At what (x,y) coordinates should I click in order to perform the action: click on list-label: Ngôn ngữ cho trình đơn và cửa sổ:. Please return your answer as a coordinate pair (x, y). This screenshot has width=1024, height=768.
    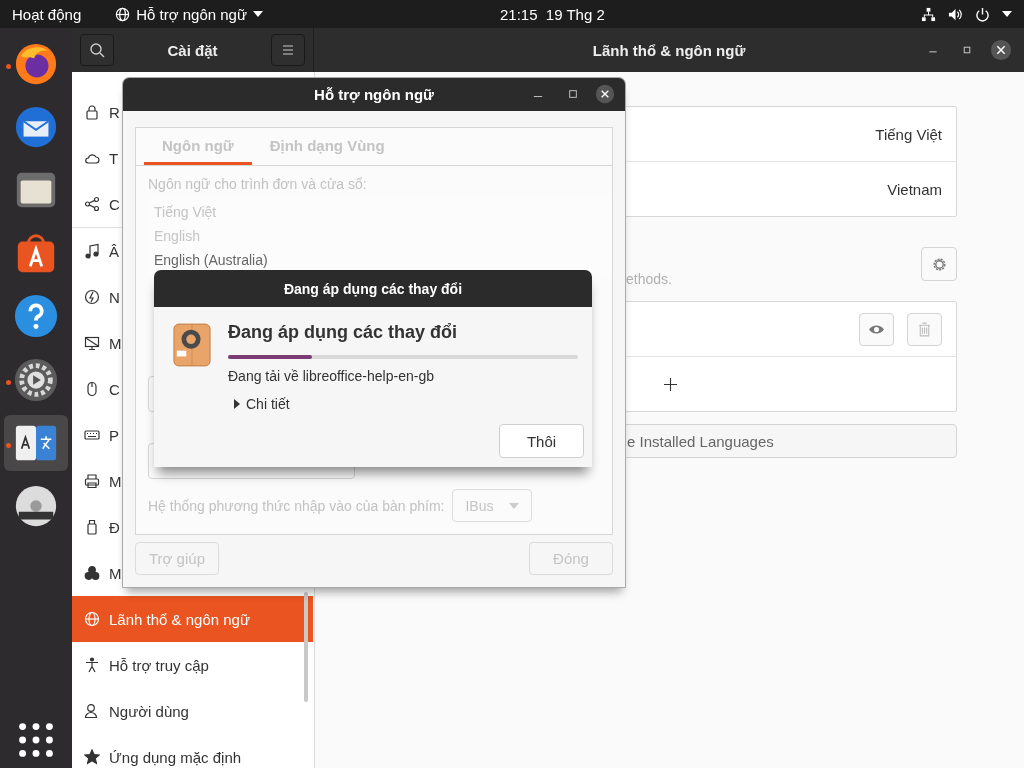
    Looking at the image, I should click on (258, 184).